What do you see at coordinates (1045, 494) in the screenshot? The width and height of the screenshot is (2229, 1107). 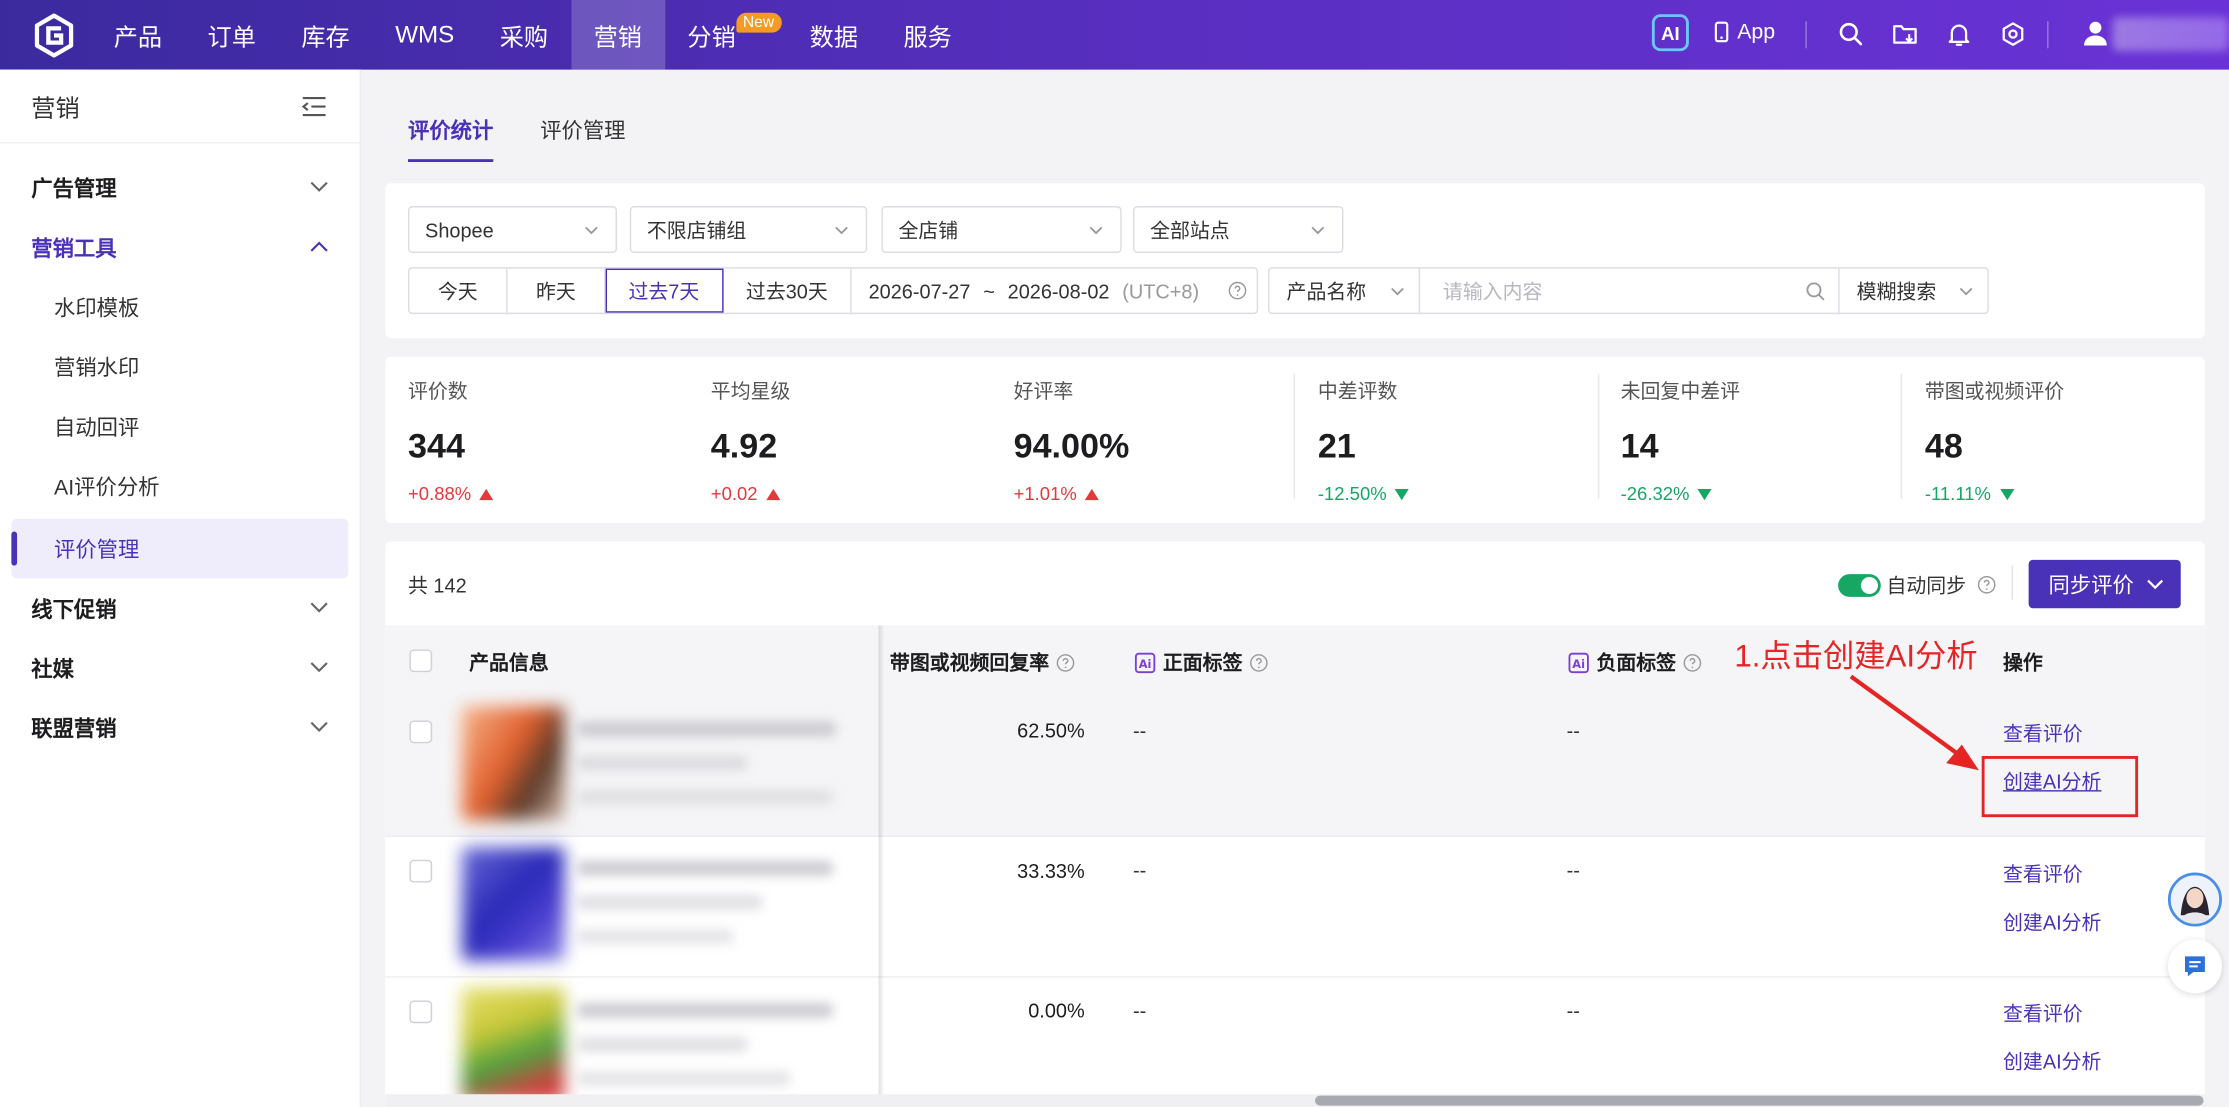 I see `change-value: +1.01%` at bounding box center [1045, 494].